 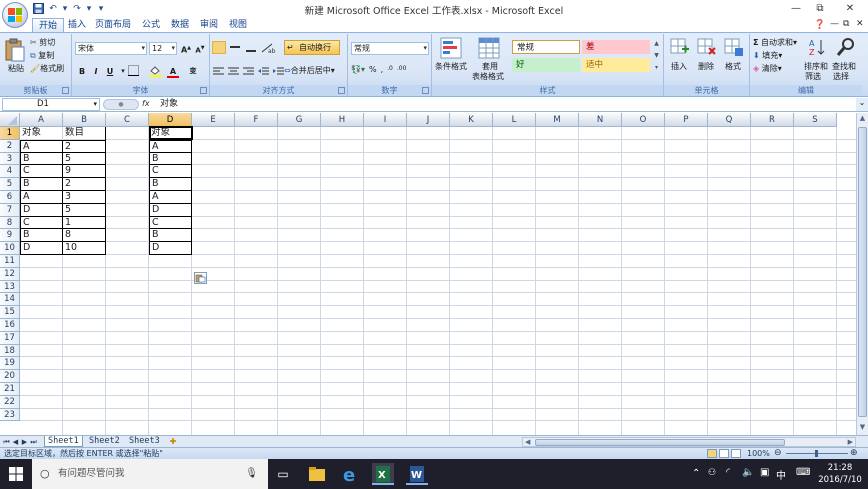 What do you see at coordinates (758, 453) in the screenshot?
I see `zoom-level: 100%` at bounding box center [758, 453].